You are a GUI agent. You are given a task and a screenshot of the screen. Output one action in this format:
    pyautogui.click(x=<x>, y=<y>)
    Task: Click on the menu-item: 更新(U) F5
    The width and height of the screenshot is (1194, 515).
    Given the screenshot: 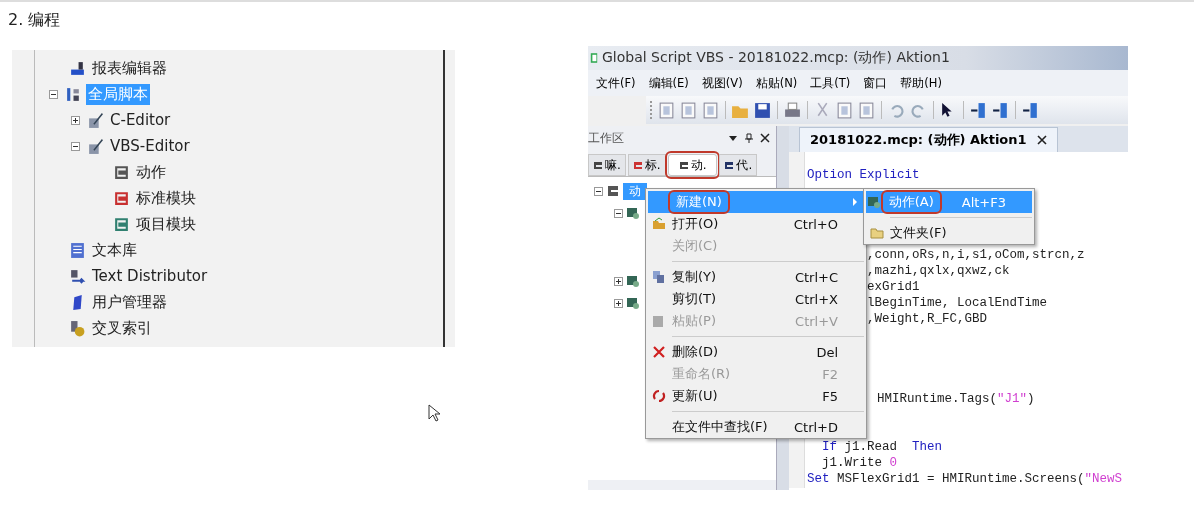 What is the action you would take?
    pyautogui.click(x=756, y=396)
    